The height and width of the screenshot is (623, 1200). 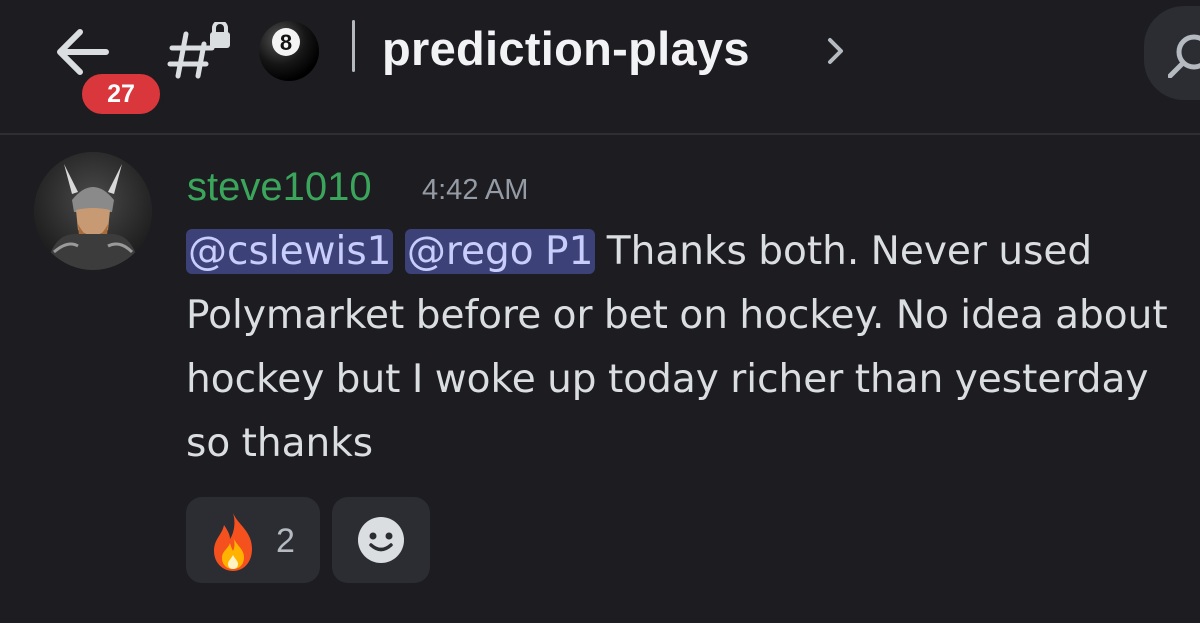 I want to click on message-timestamp: 4:42 AM, so click(x=475, y=190).